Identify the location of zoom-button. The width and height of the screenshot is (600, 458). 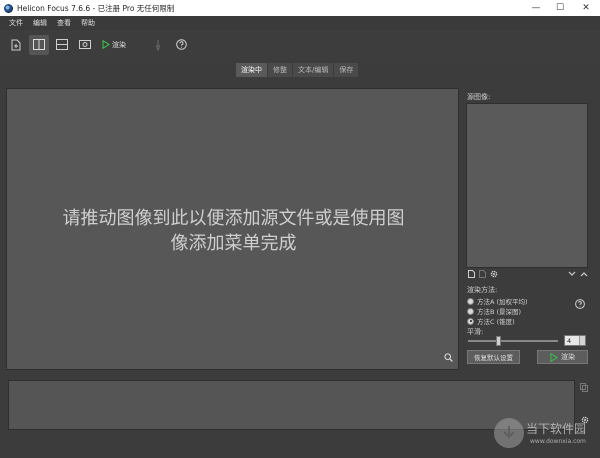
(448, 358).